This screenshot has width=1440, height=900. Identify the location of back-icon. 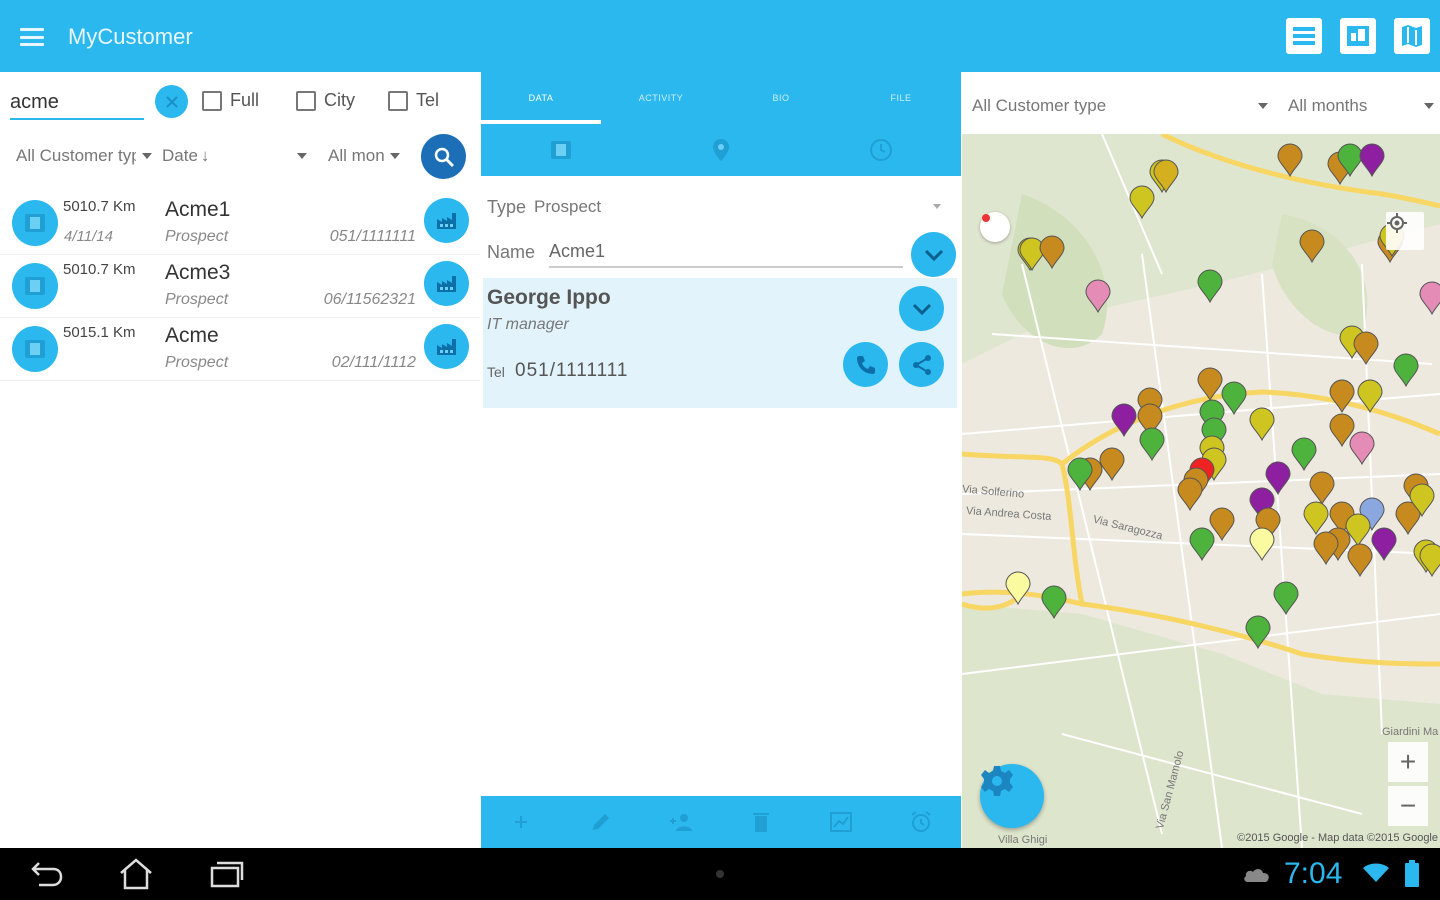
(47, 874).